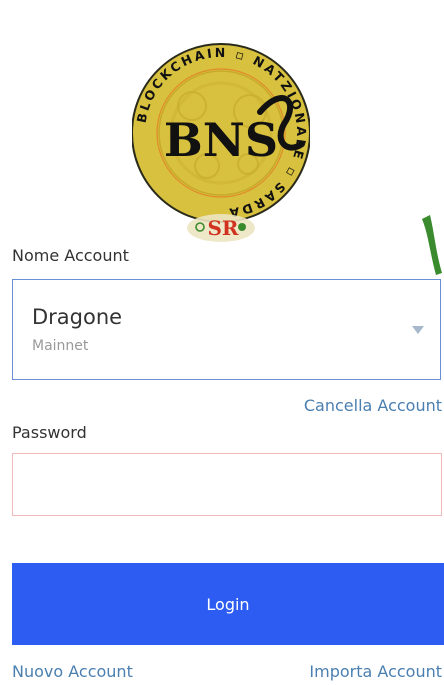 The width and height of the screenshot is (444, 685). What do you see at coordinates (432, 245) in the screenshot?
I see `green-brush-decoration` at bounding box center [432, 245].